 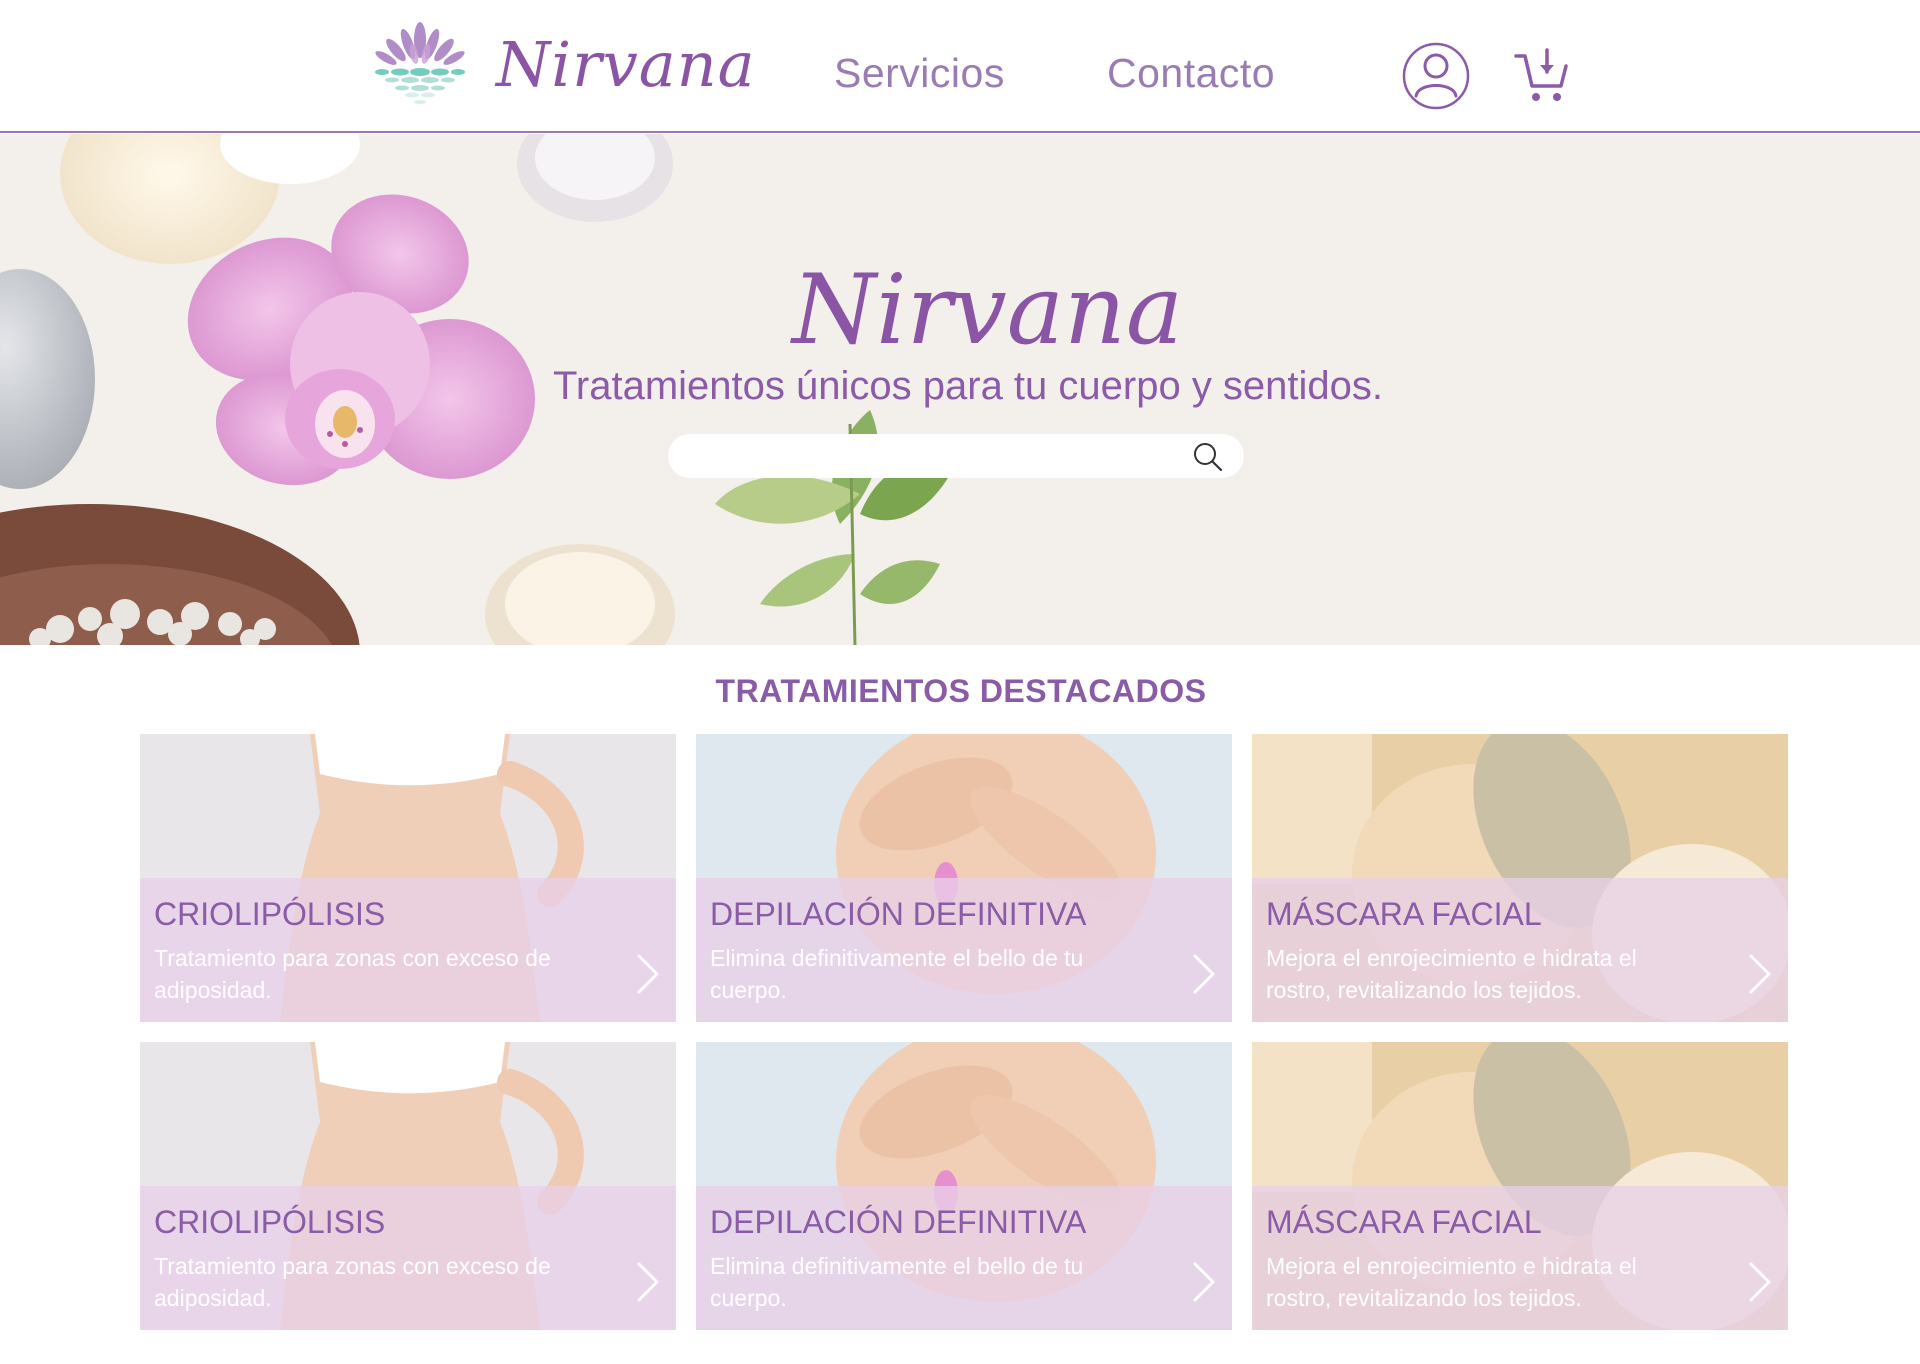 I want to click on cart-icon, so click(x=1541, y=76).